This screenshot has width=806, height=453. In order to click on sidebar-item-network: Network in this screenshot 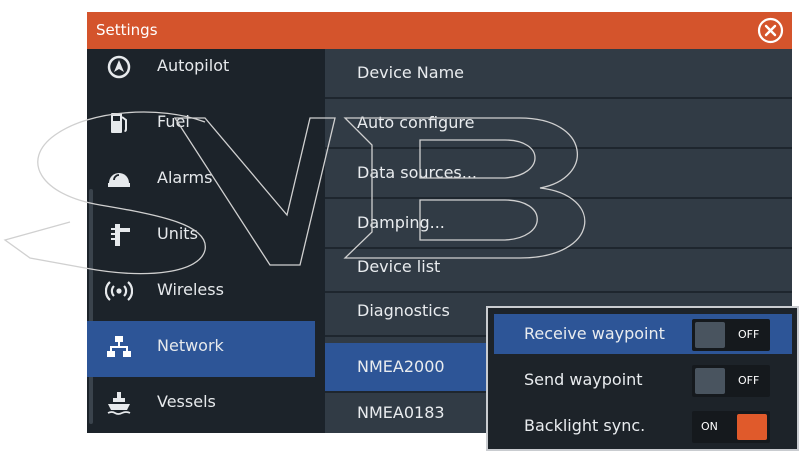, I will do `click(201, 349)`.